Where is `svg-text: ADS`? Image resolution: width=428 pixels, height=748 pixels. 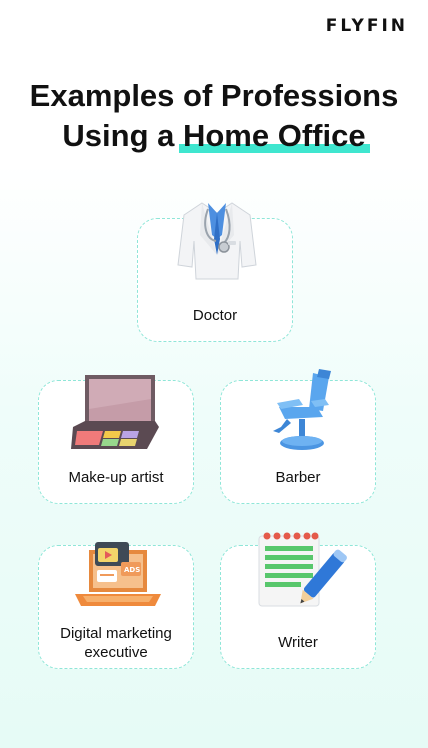 svg-text: ADS is located at coordinates (132, 570).